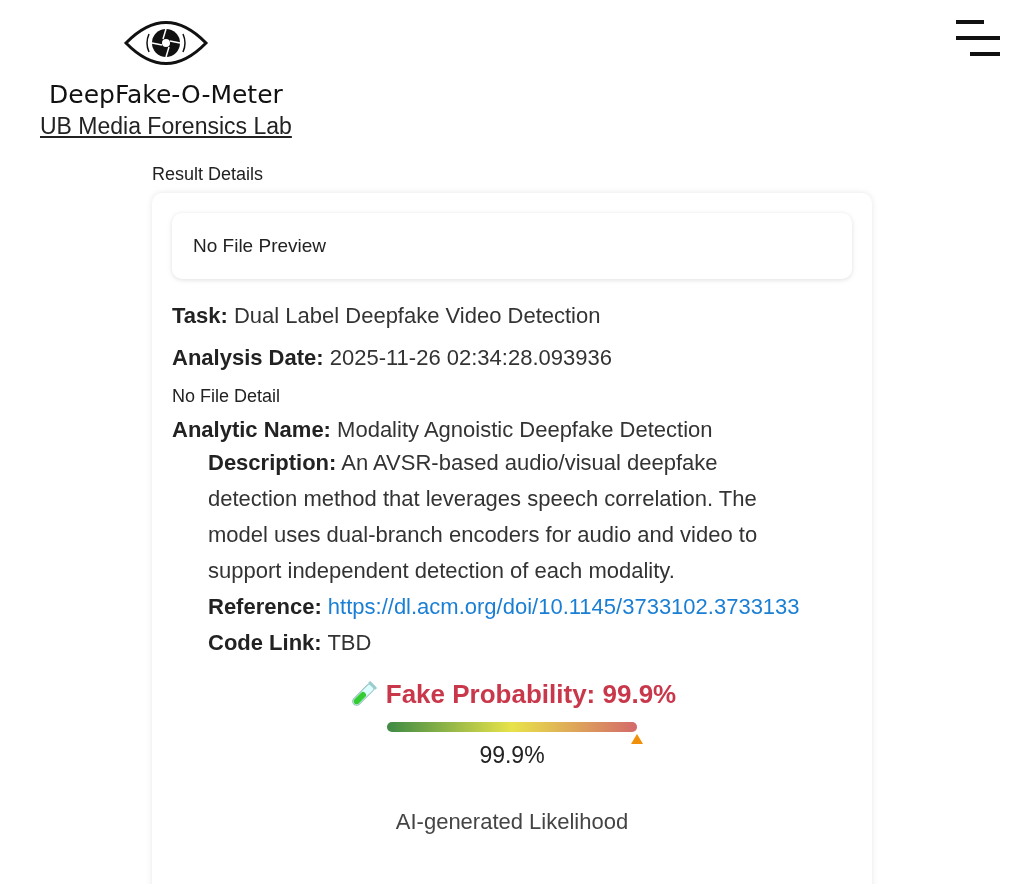 The width and height of the screenshot is (1024, 884). What do you see at coordinates (208, 174) in the screenshot?
I see `section-title: Result Details` at bounding box center [208, 174].